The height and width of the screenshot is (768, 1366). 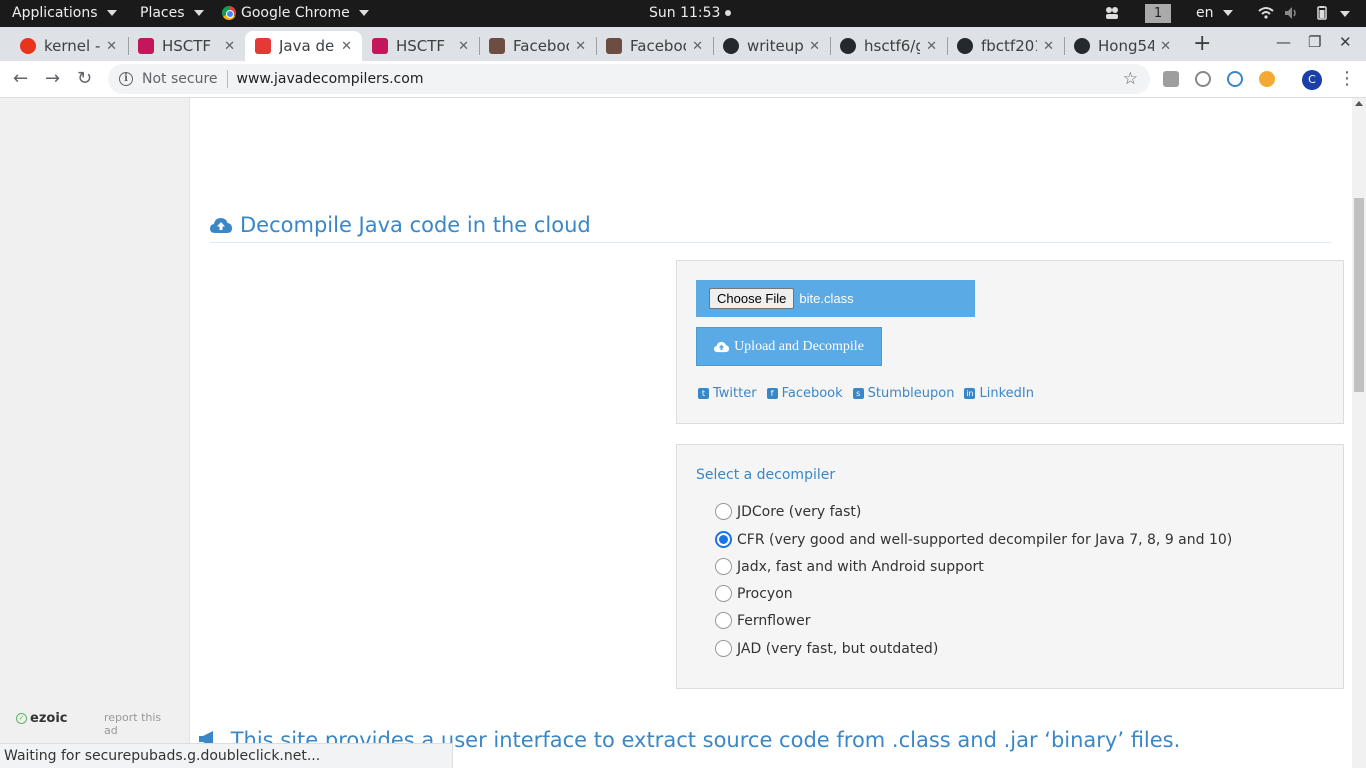 I want to click on workspace-indicator: 1, so click(x=1158, y=13).